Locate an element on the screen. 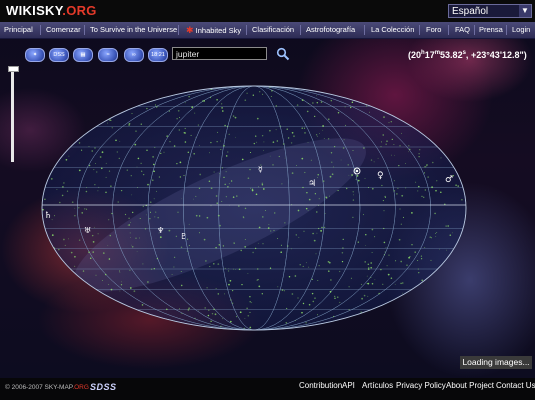 The width and height of the screenshot is (535, 400). copyright-text: © 2006-2007 SKY-MAP.ORG is located at coordinates (47, 387).